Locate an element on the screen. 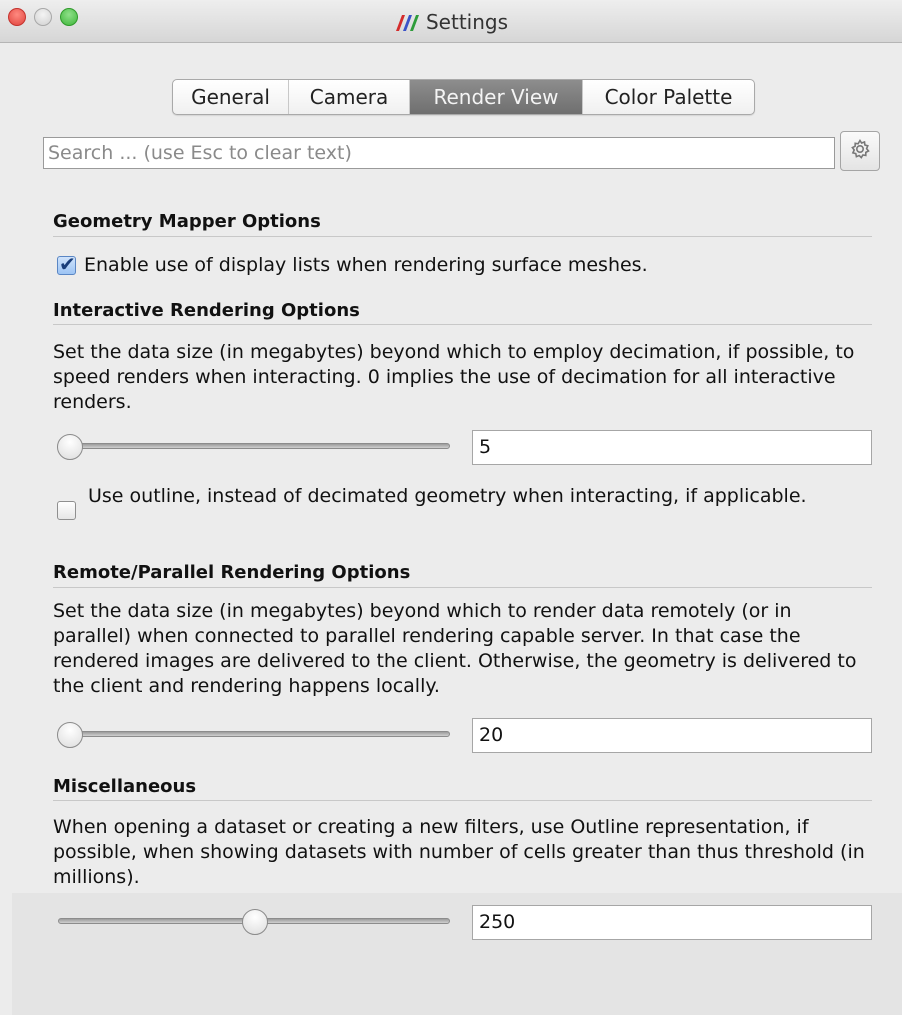 The height and width of the screenshot is (1015, 902). geometry-mapper-heading: Geometry Mapper Options is located at coordinates (187, 221).